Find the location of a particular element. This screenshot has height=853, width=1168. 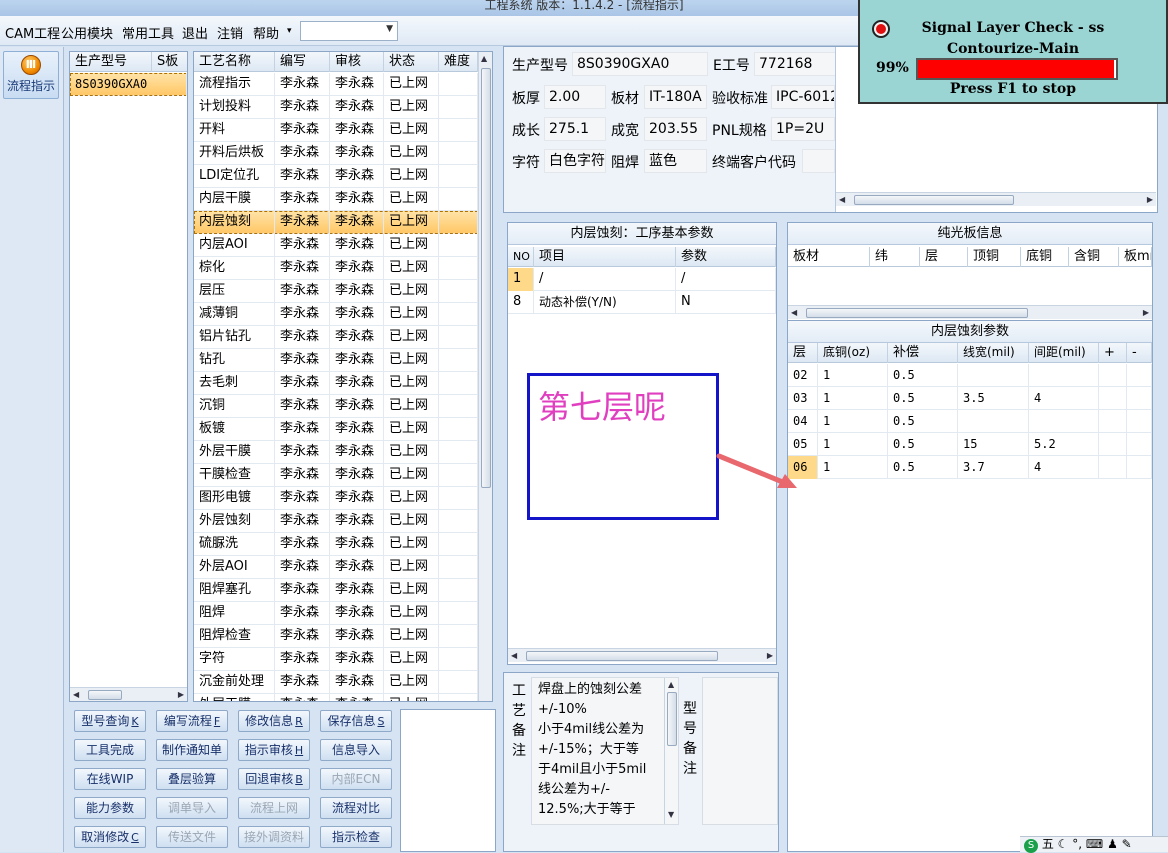

material-value: IT-180A is located at coordinates (675, 97).